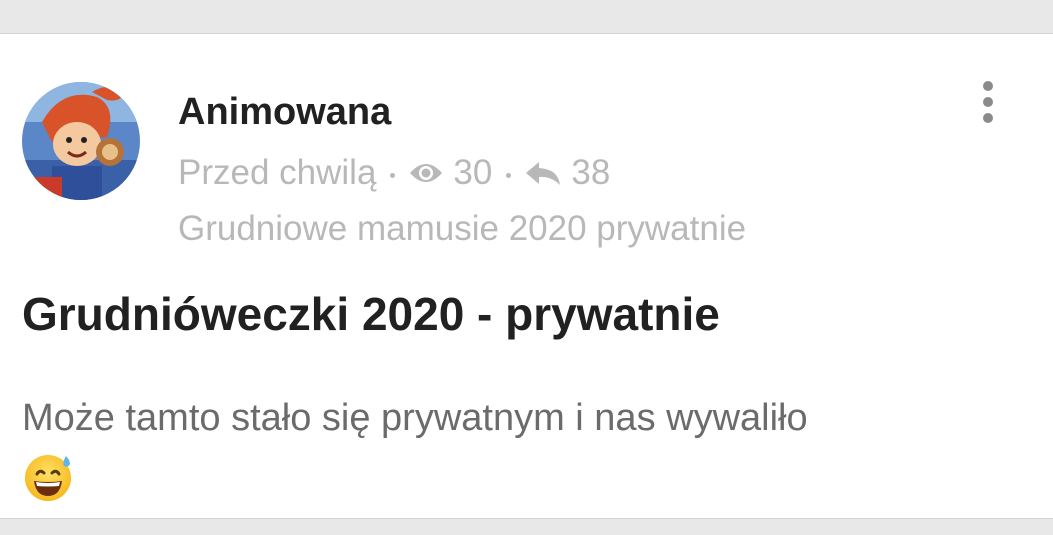 This screenshot has width=1053, height=535. I want to click on avatar, so click(81, 141).